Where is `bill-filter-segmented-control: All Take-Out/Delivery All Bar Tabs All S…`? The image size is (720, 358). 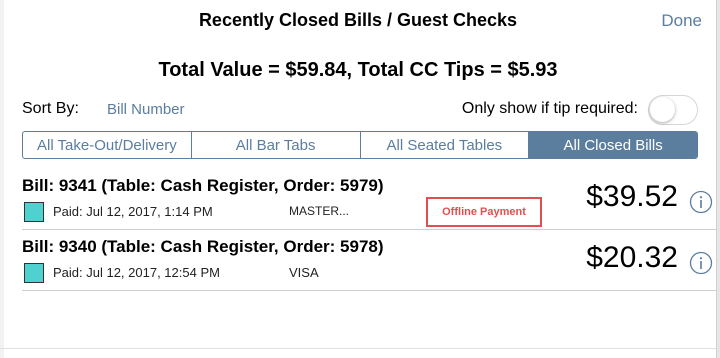 bill-filter-segmented-control: All Take-Out/Delivery All Bar Tabs All S… is located at coordinates (360, 145).